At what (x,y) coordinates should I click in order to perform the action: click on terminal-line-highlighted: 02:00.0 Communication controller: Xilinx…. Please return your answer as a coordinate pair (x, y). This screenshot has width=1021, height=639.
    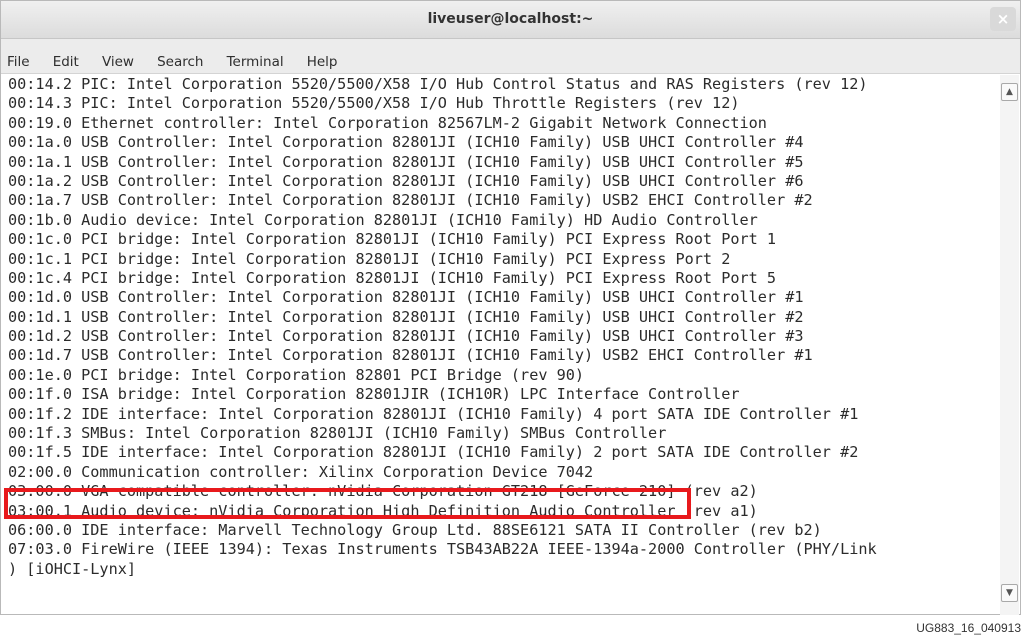
    Looking at the image, I should click on (301, 471).